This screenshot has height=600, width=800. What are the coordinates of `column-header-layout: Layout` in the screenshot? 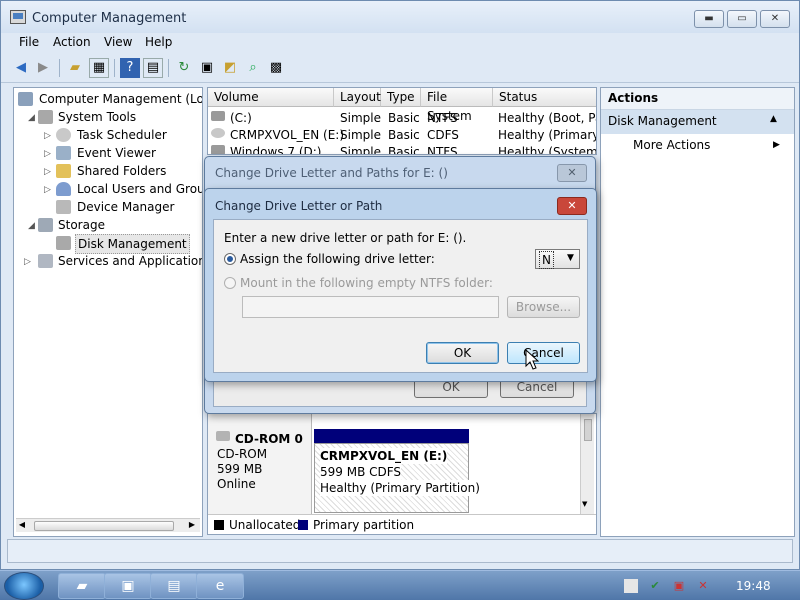 It's located at (357, 97).